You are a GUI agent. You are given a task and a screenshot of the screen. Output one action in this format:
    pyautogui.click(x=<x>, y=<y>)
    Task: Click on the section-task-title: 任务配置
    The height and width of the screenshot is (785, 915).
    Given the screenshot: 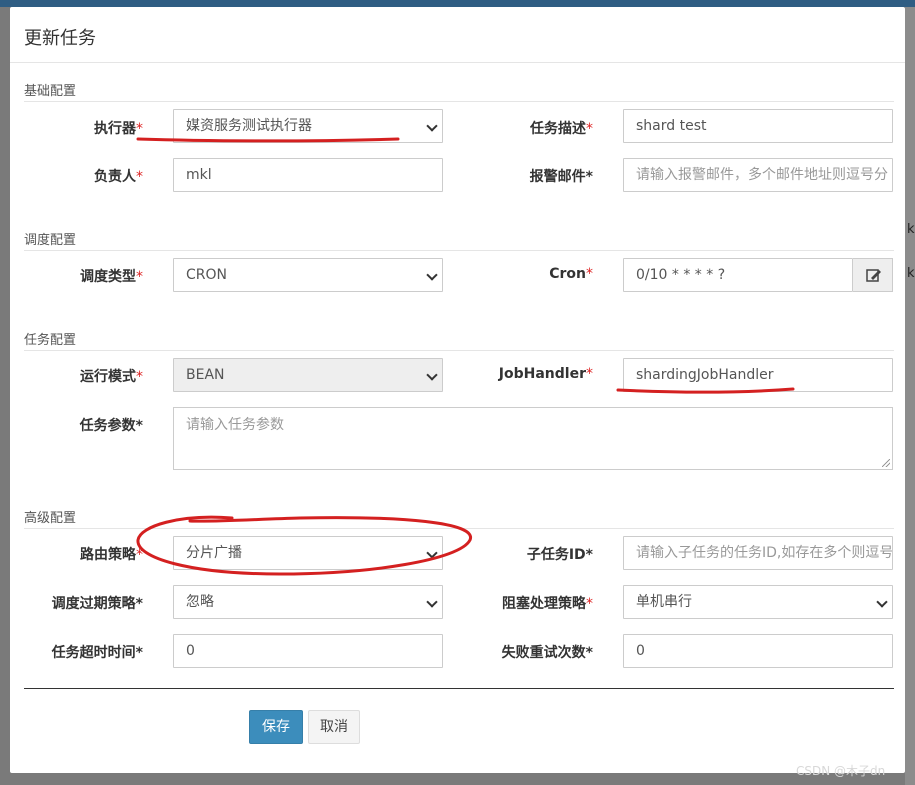 What is the action you would take?
    pyautogui.click(x=459, y=340)
    